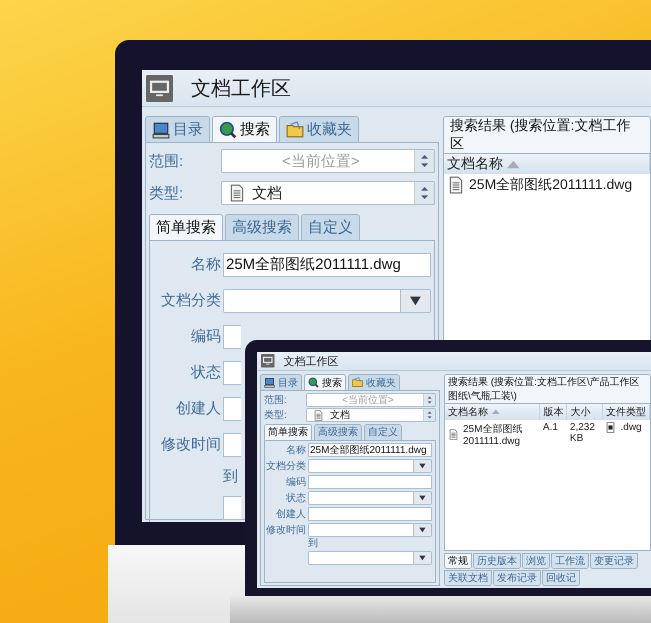  Describe the element at coordinates (497, 561) in the screenshot. I see `detail-tab: 历史版本` at that location.